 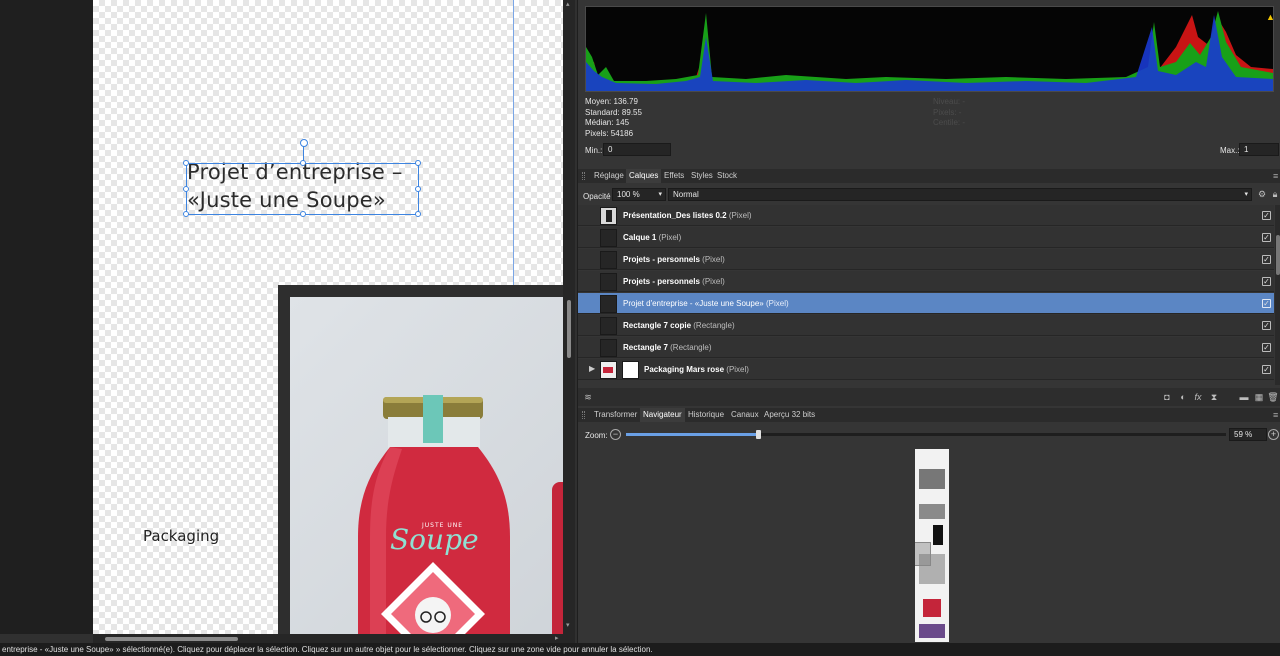 I want to click on opacity-field: 100 % ▾, so click(x=639, y=194).